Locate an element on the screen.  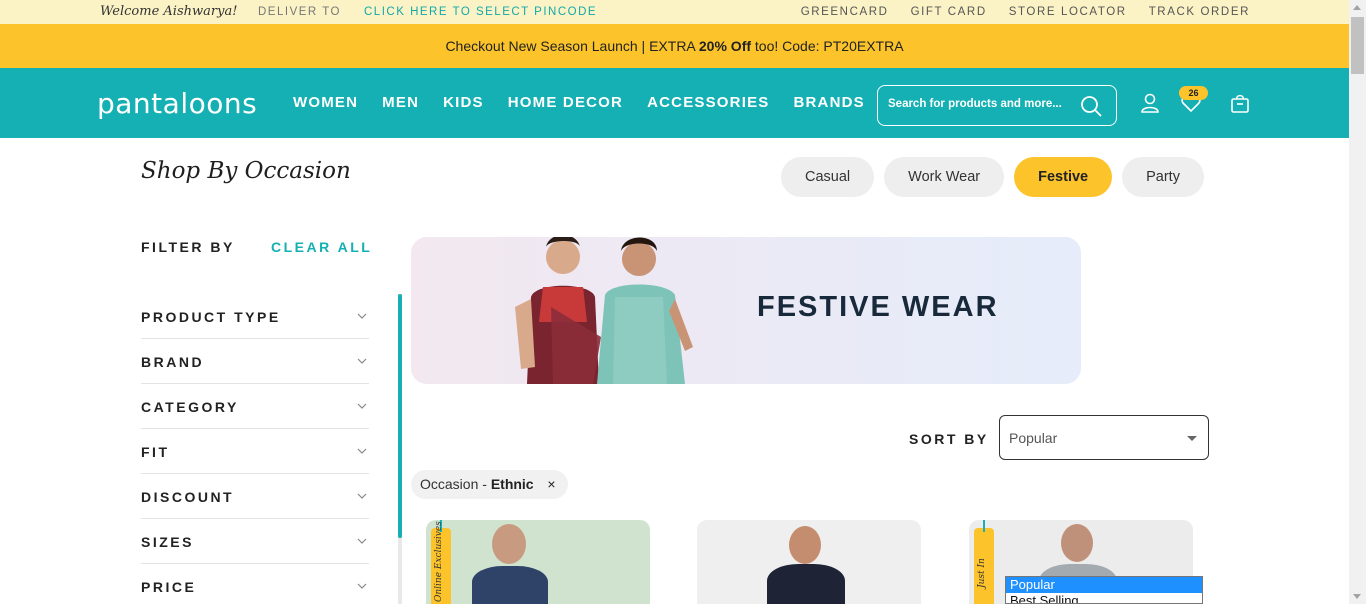
nav-accessories: ACCESSORIES is located at coordinates (708, 102).